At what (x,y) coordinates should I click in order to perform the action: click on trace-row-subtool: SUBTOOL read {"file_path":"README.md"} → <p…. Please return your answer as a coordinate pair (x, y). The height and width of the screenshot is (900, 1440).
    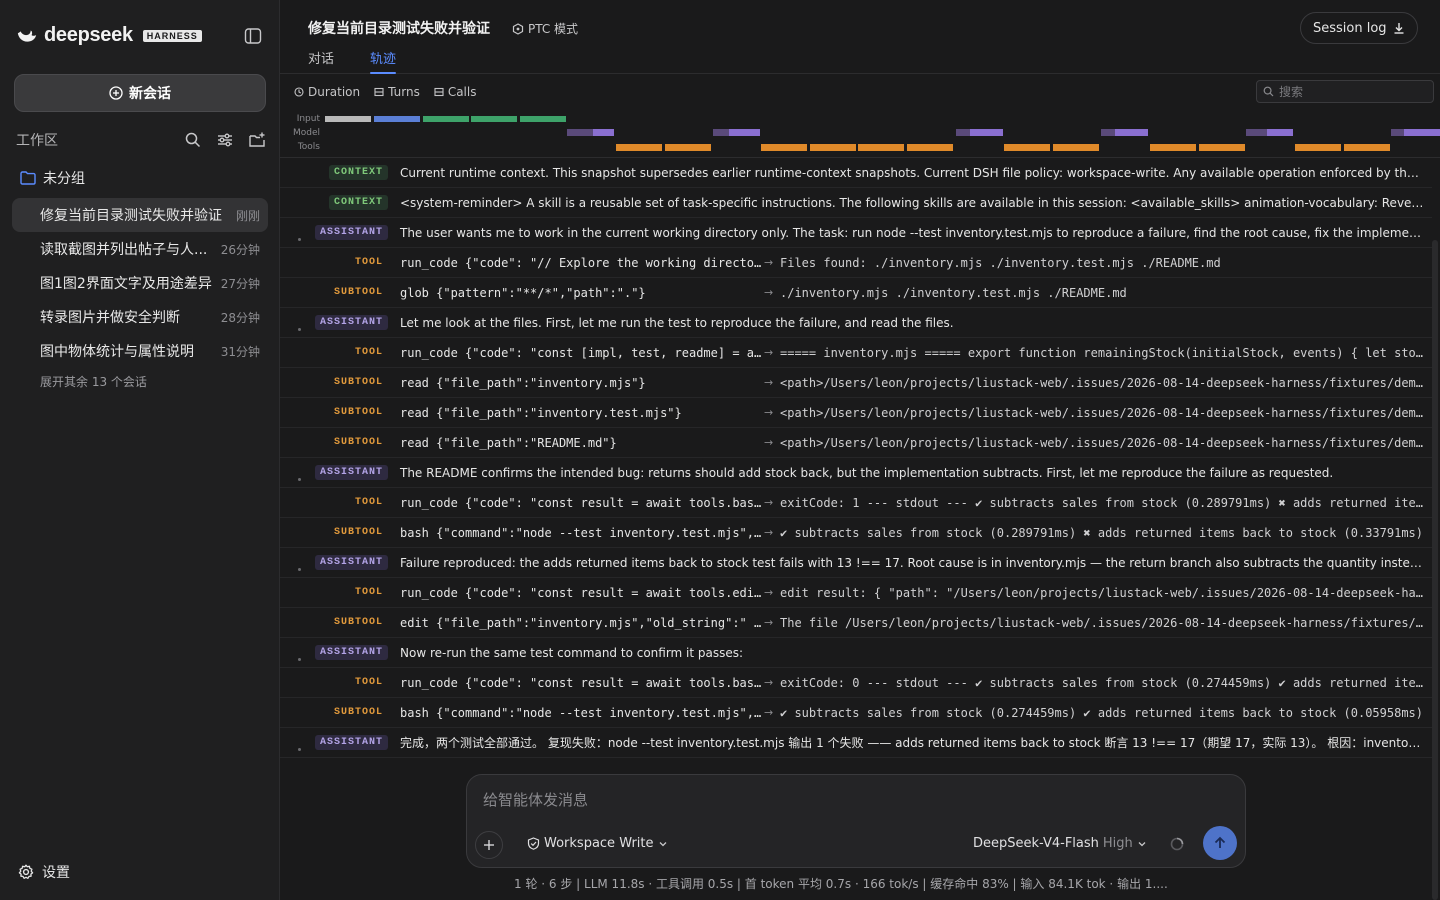
    Looking at the image, I should click on (856, 443).